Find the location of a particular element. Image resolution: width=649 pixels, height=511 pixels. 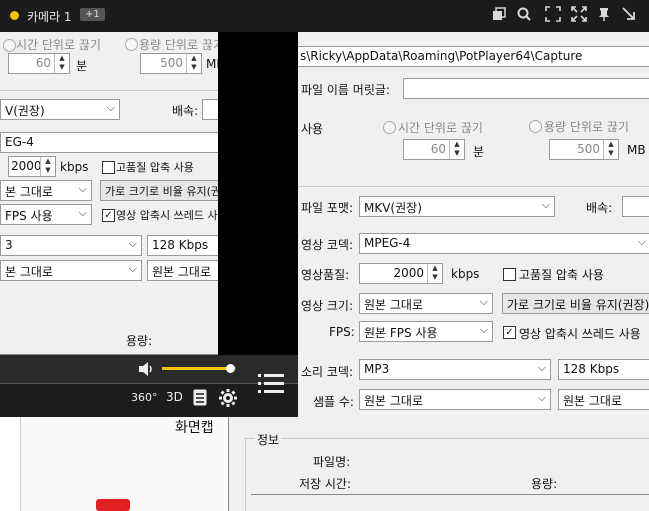

pin-icon is located at coordinates (604, 16).